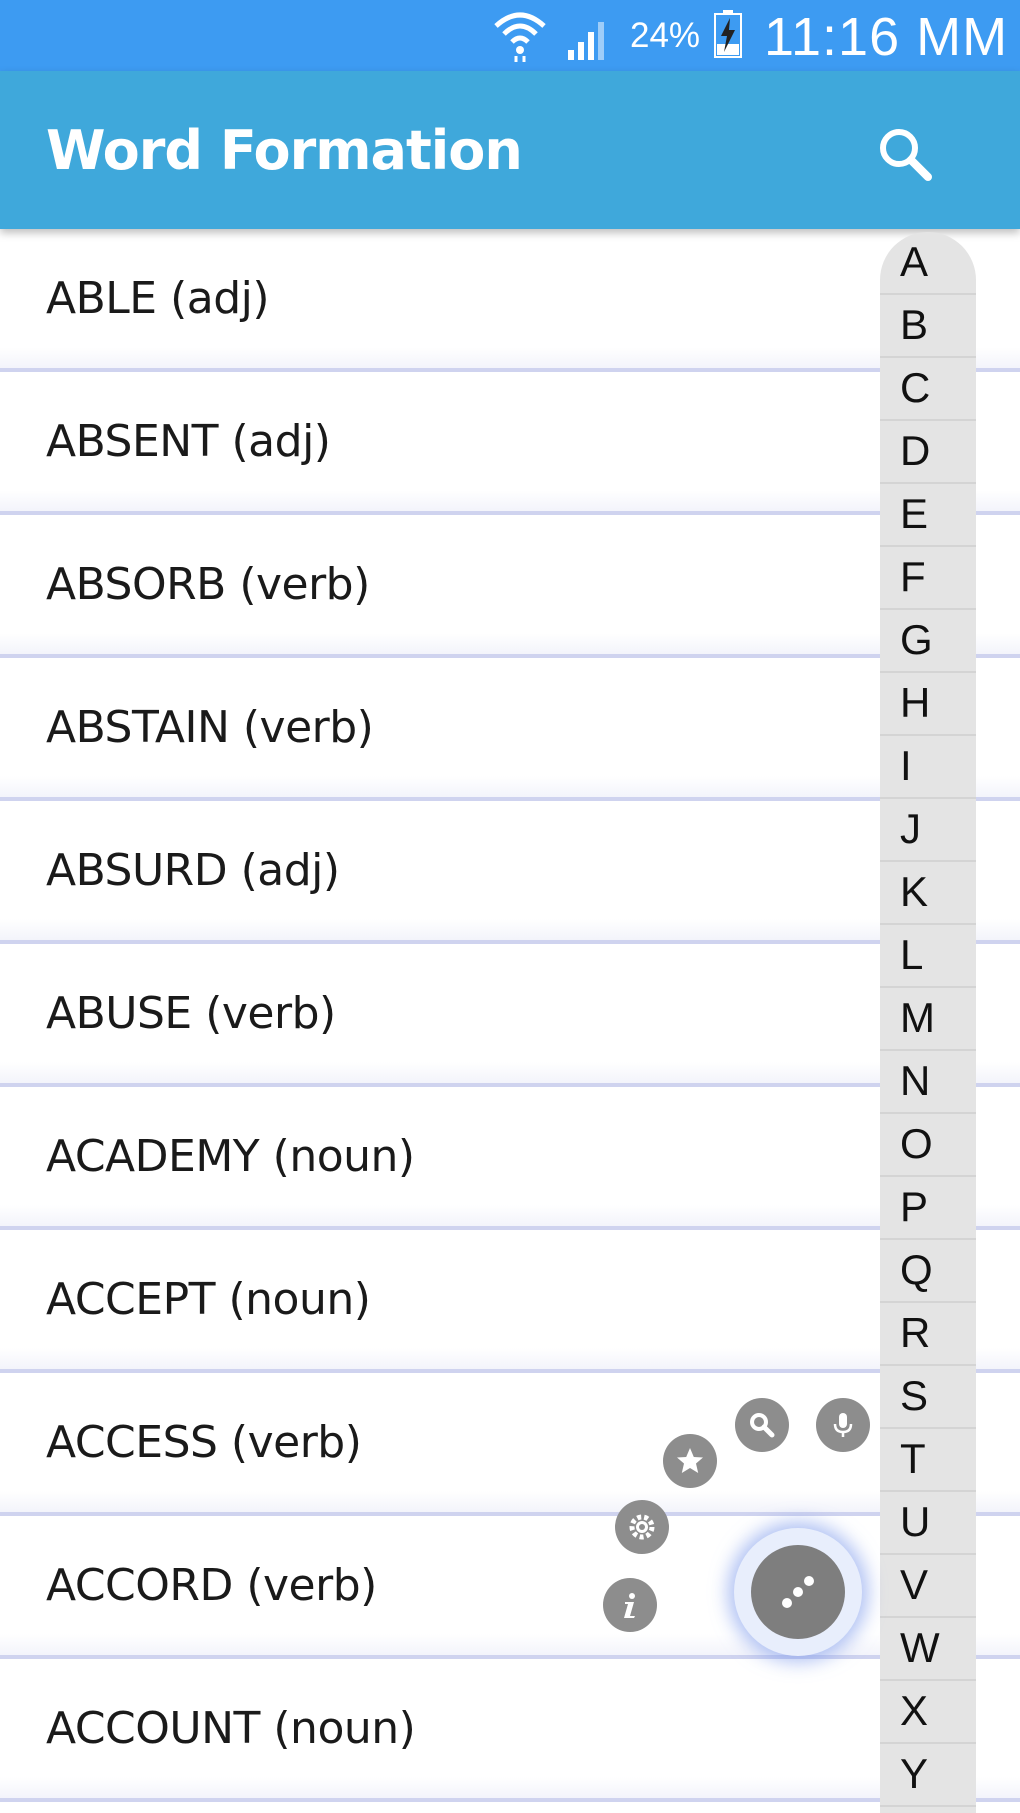 The image size is (1020, 1813). What do you see at coordinates (928, 515) in the screenshot?
I see `alpha-letter-e: E` at bounding box center [928, 515].